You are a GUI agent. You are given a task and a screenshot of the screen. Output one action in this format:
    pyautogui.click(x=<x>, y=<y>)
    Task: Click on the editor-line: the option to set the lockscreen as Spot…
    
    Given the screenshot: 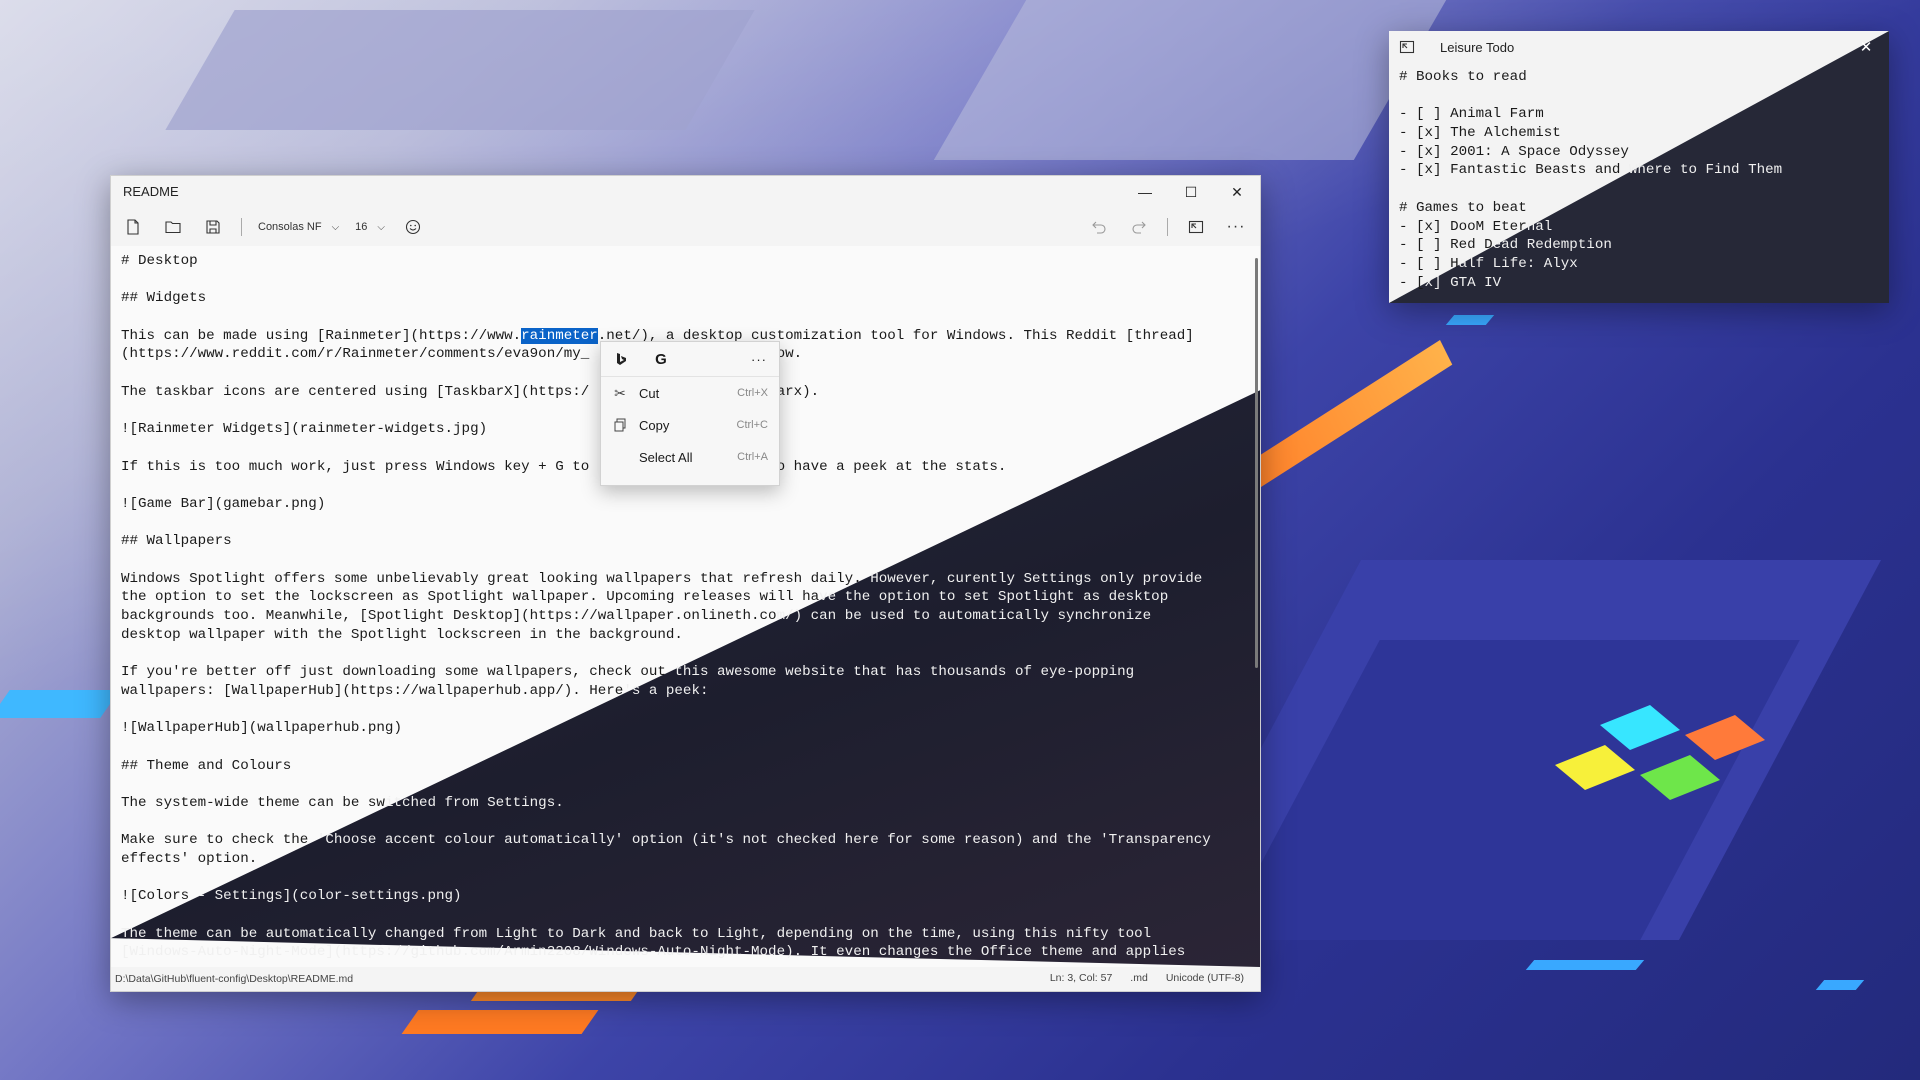 What is the action you would take?
    pyautogui.click(x=645, y=597)
    